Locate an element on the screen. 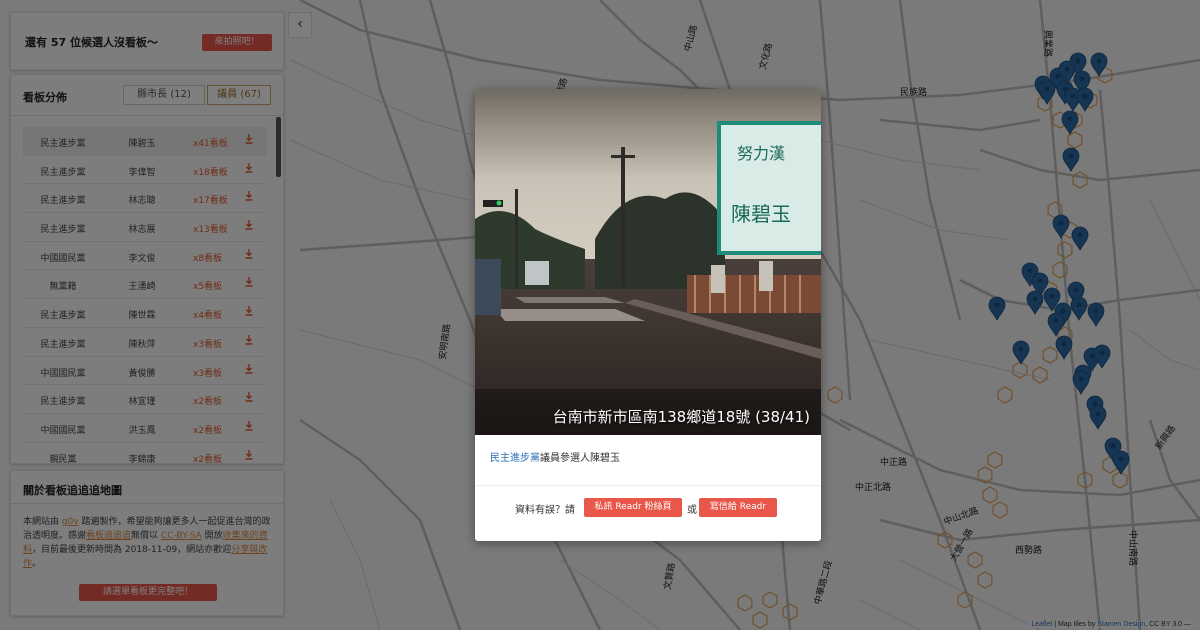  billboard-name: 陳碧玉 is located at coordinates (761, 214).